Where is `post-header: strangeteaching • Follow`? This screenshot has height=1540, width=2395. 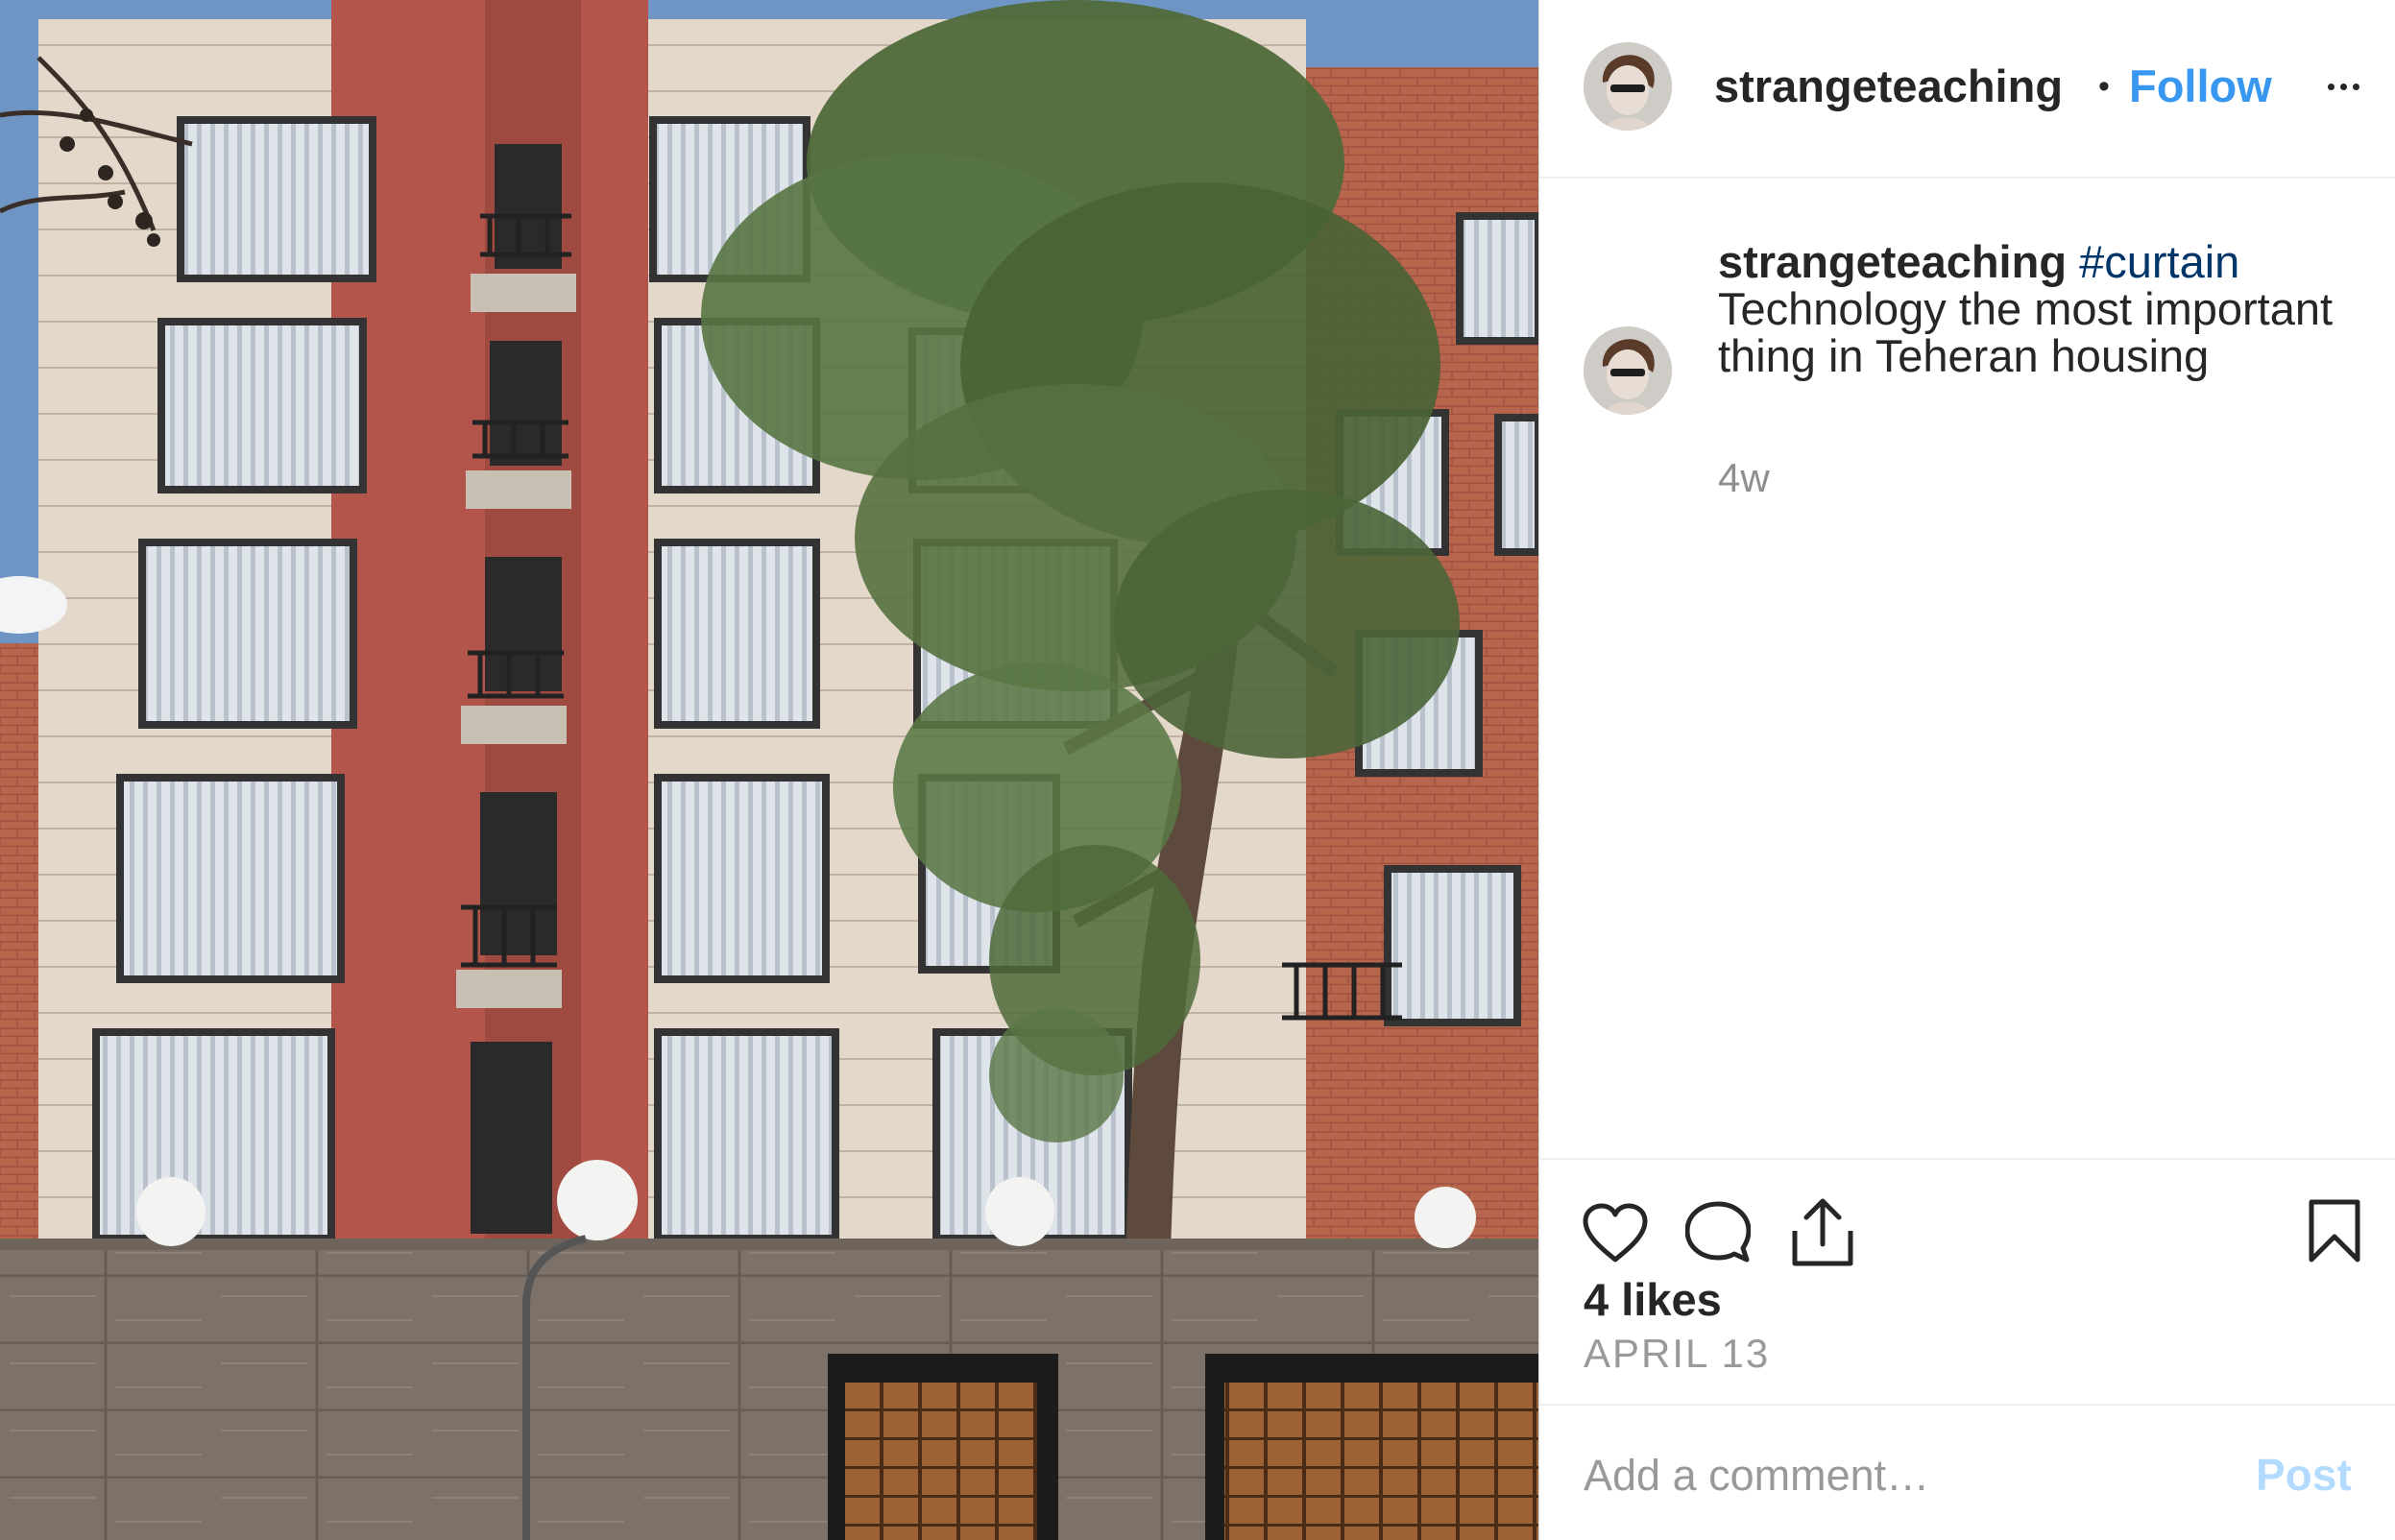 post-header: strangeteaching • Follow is located at coordinates (1967, 90).